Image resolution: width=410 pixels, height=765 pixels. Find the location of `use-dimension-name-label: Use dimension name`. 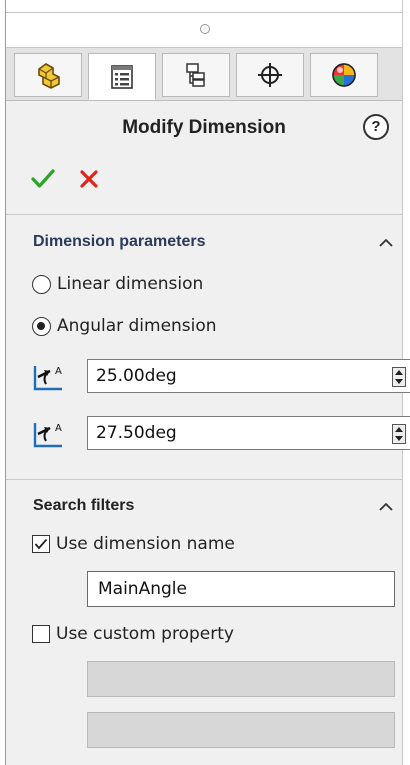

use-dimension-name-label: Use dimension name is located at coordinates (145, 544).